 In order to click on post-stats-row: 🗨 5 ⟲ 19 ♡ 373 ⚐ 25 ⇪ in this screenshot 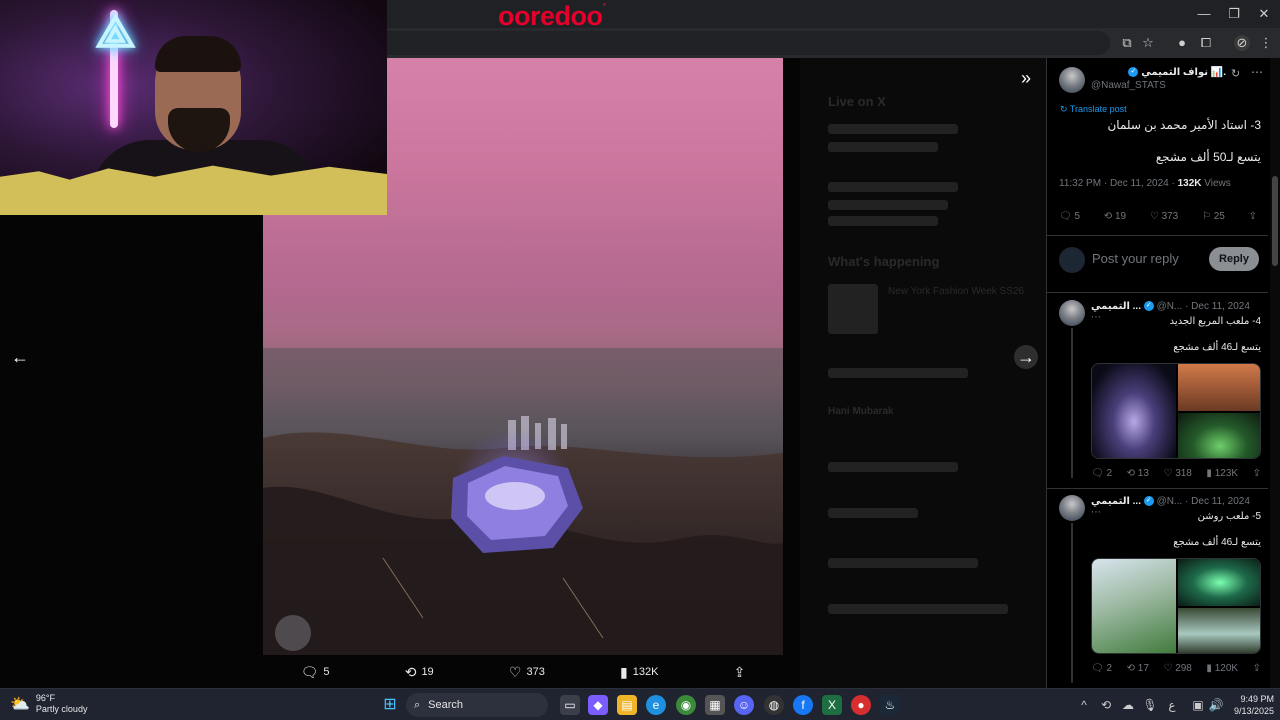, I will do `click(1158, 216)`.